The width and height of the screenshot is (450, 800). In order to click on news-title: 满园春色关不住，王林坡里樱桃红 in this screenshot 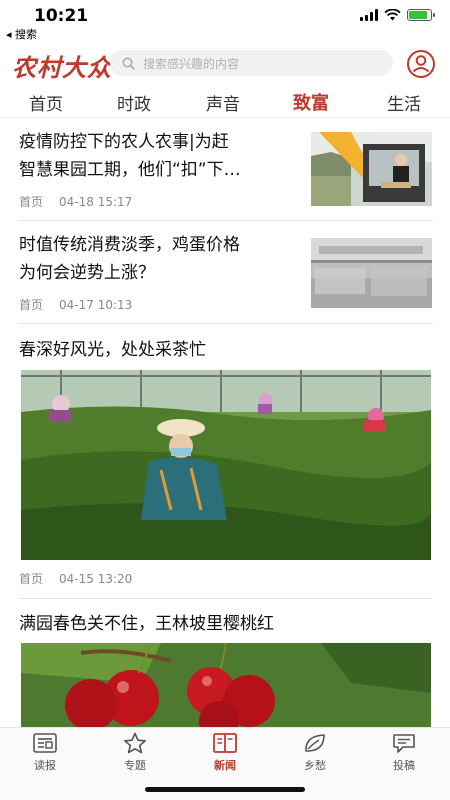, I will do `click(146, 624)`.